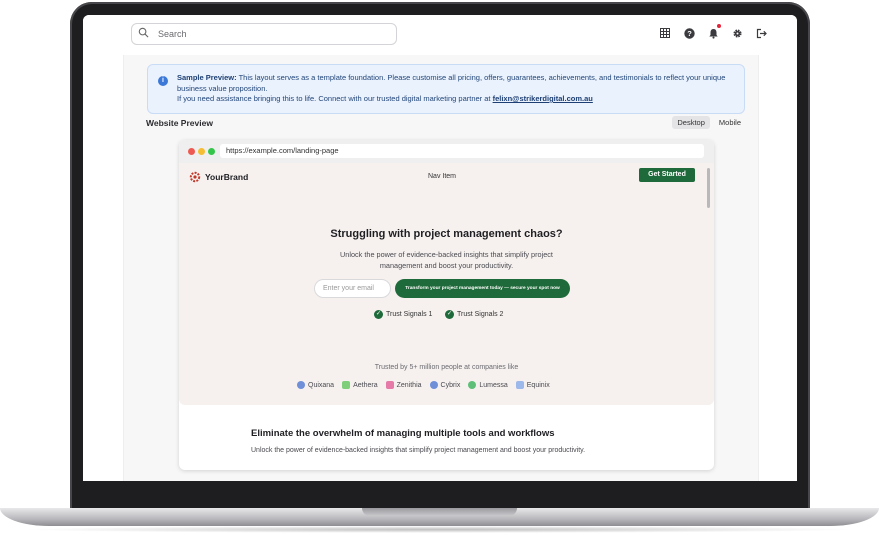 The height and width of the screenshot is (535, 879). What do you see at coordinates (761, 33) in the screenshot?
I see `logout-icon` at bounding box center [761, 33].